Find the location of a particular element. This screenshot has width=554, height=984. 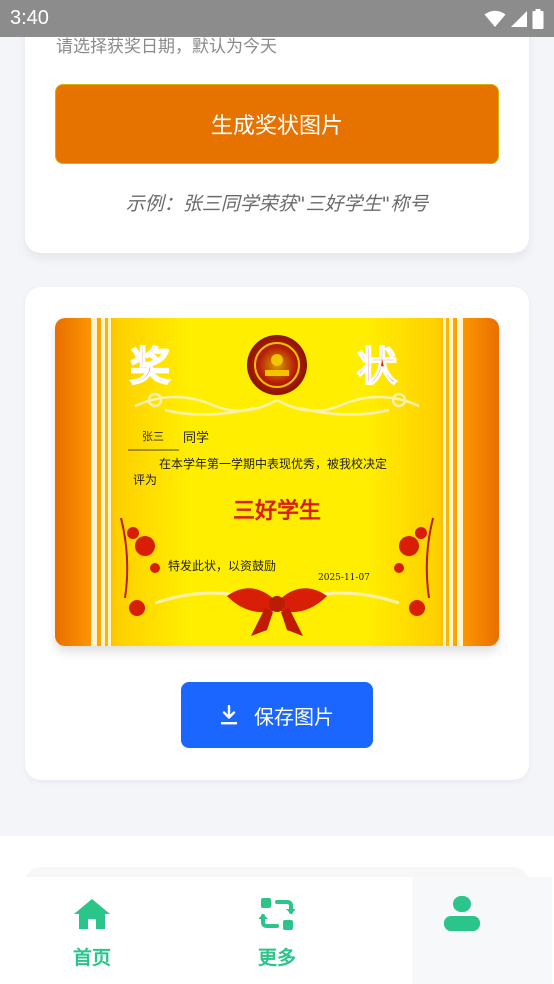

save-image-button: 保存图片 is located at coordinates (277, 715).